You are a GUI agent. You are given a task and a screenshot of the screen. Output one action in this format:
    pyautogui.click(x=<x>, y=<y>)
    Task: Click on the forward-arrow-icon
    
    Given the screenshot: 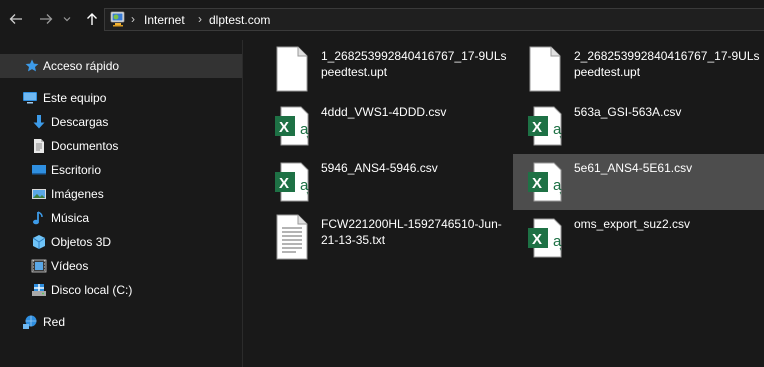 What is the action you would take?
    pyautogui.click(x=46, y=19)
    